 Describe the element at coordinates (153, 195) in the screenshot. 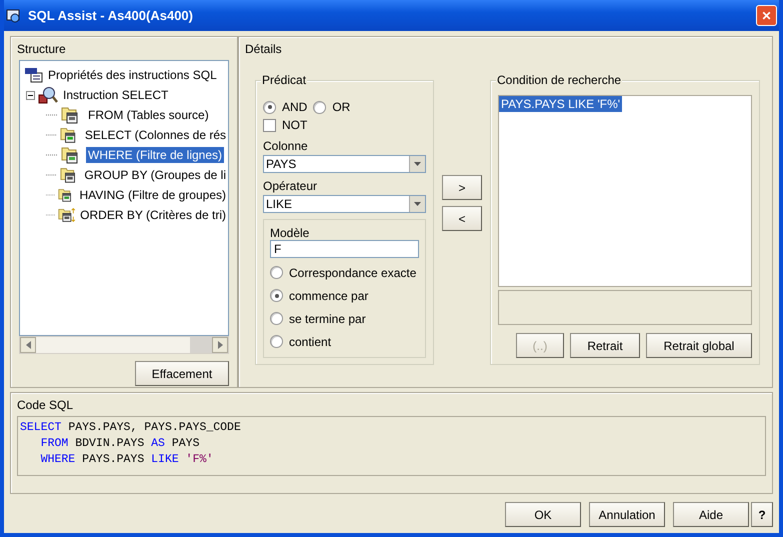

I see `tree-item: HAVING (Filtre de groupes)` at that location.